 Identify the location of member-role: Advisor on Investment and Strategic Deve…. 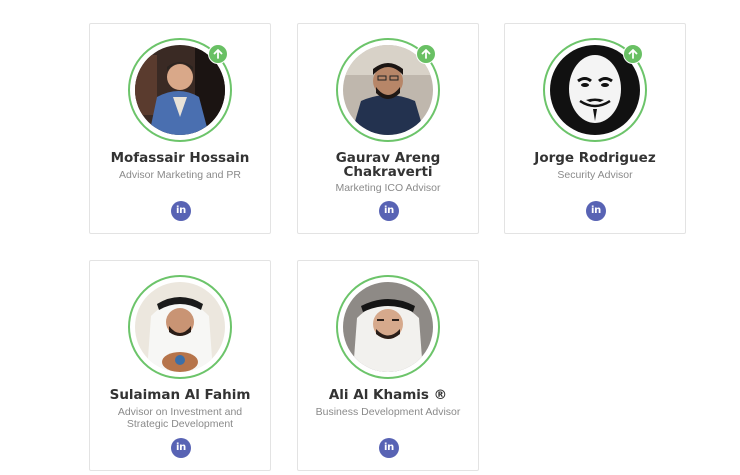
(180, 418).